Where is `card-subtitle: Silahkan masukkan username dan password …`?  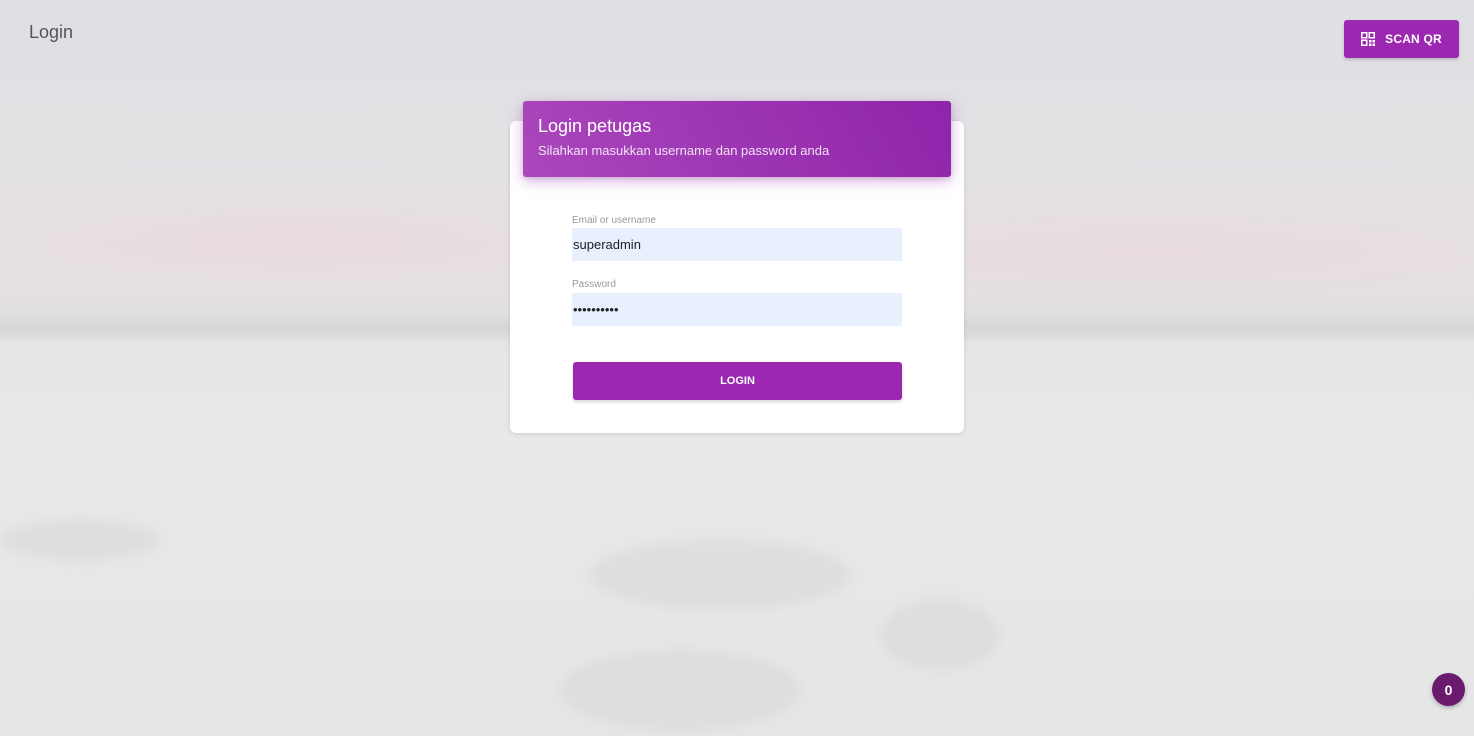 card-subtitle: Silahkan masukkan username dan password … is located at coordinates (684, 150).